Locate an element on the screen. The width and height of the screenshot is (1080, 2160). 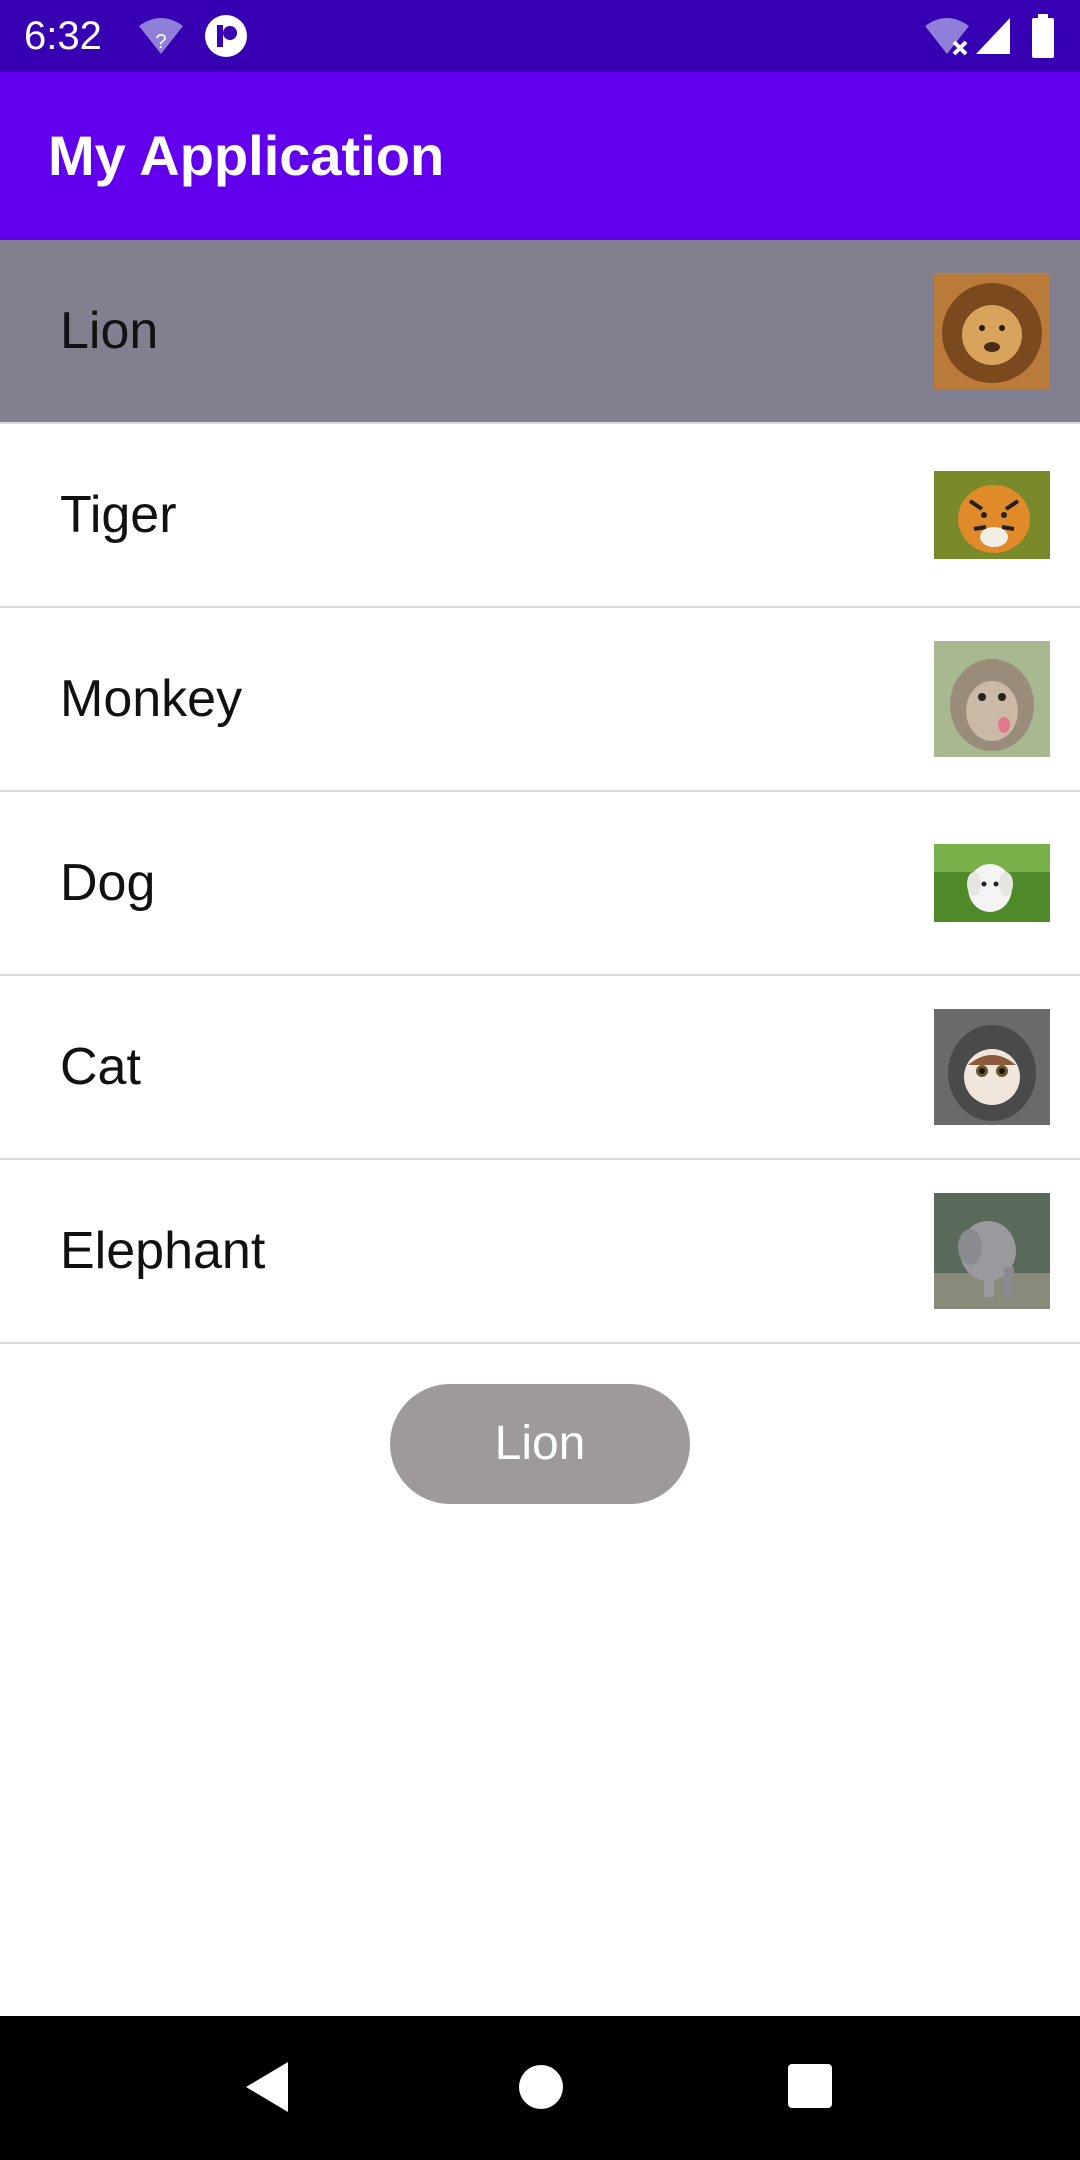
navigation-bar is located at coordinates (540, 2088).